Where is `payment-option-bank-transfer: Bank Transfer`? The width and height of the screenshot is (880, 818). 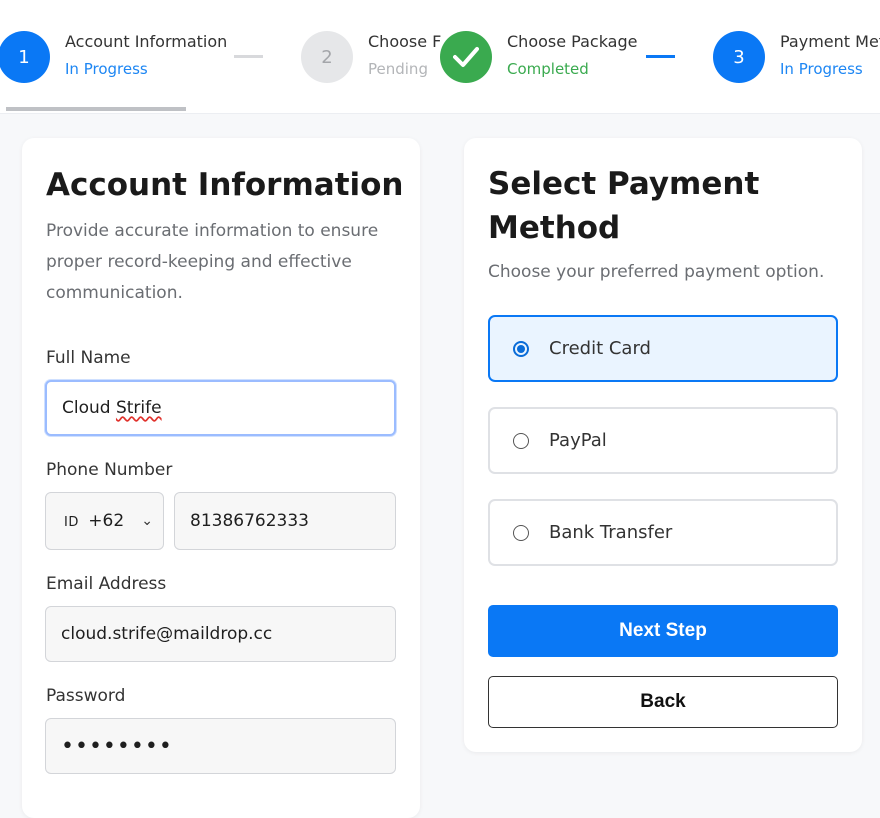
payment-option-bank-transfer: Bank Transfer is located at coordinates (663, 532).